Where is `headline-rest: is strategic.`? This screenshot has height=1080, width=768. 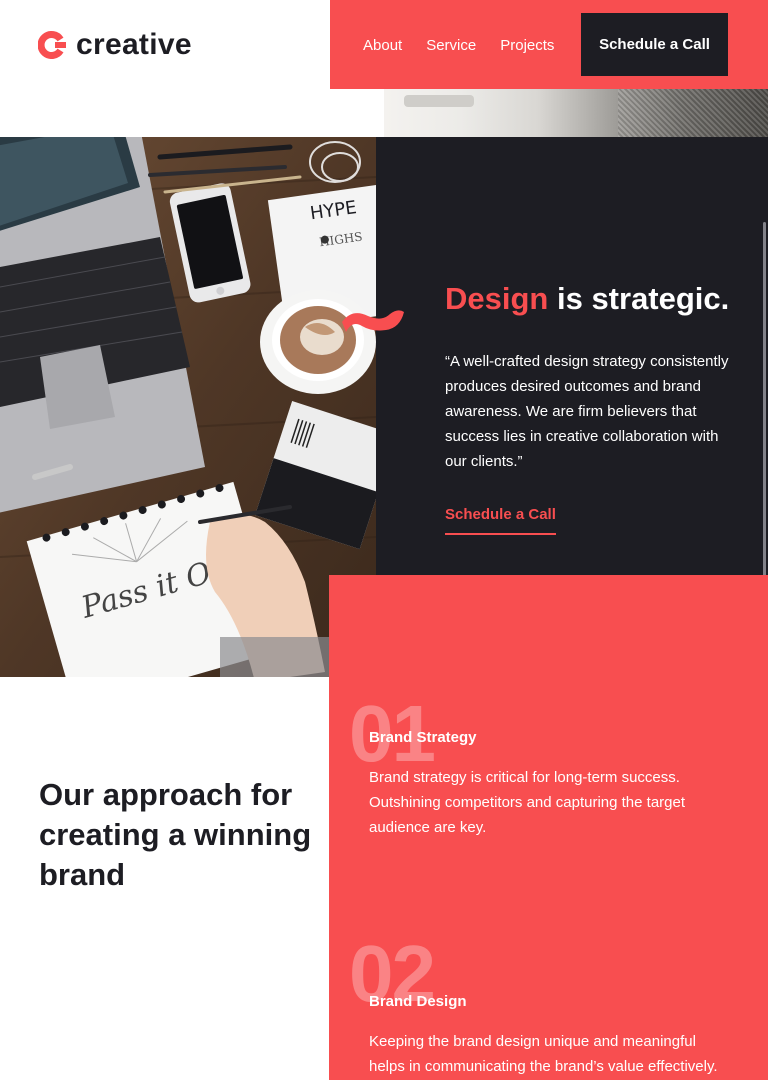 headline-rest: is strategic. is located at coordinates (639, 298).